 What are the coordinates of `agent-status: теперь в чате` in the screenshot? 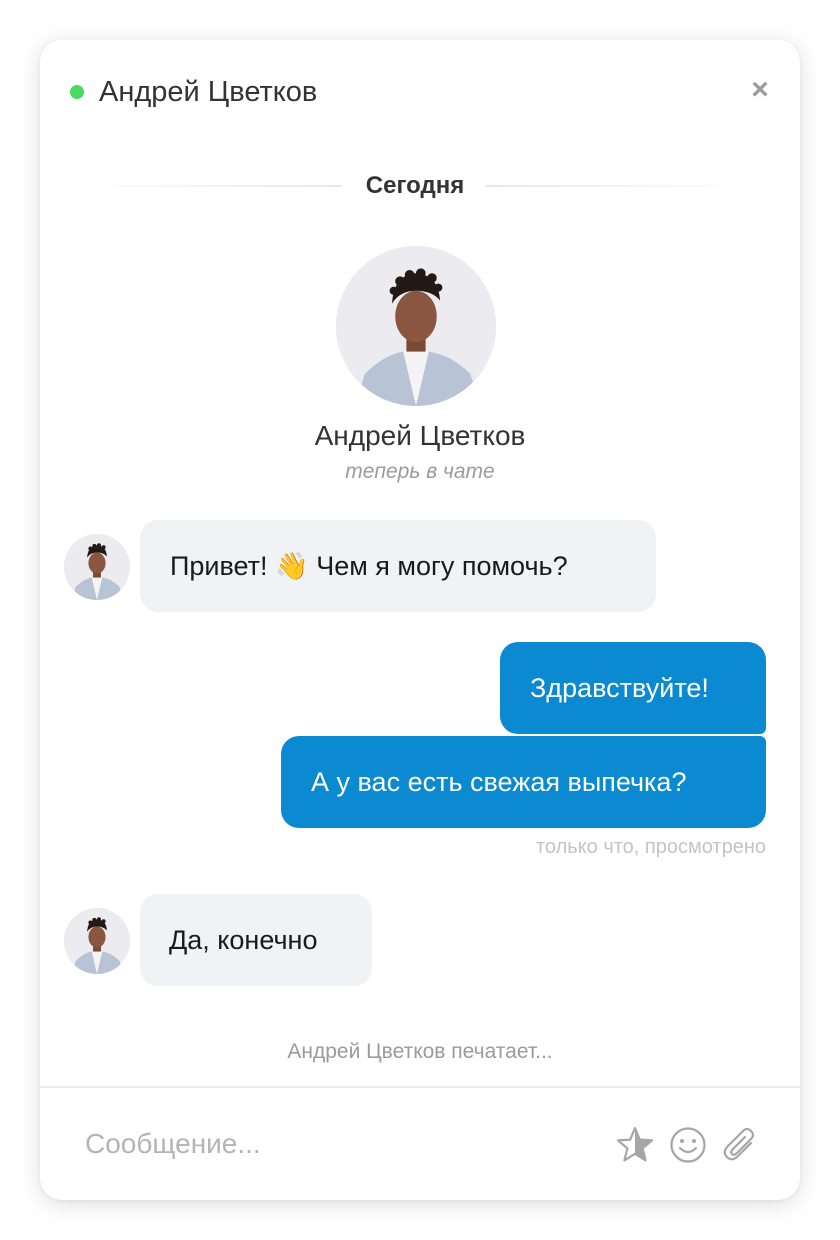 It's located at (420, 471).